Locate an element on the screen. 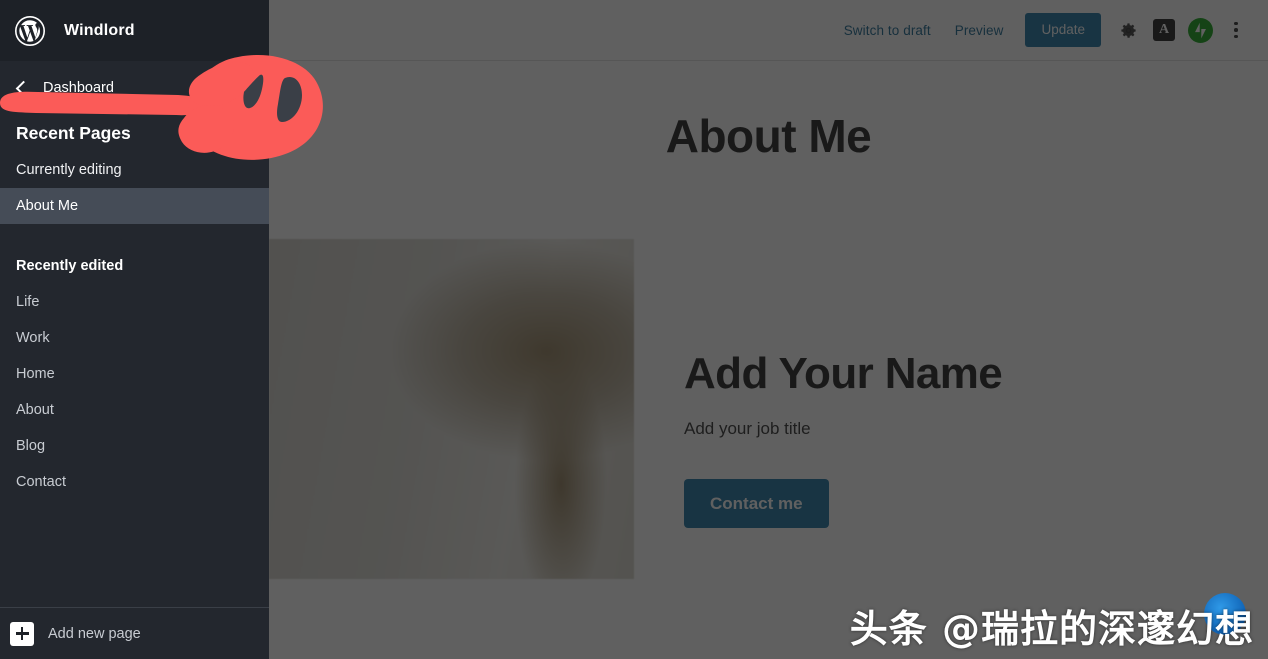  gear-icon is located at coordinates (1128, 30).